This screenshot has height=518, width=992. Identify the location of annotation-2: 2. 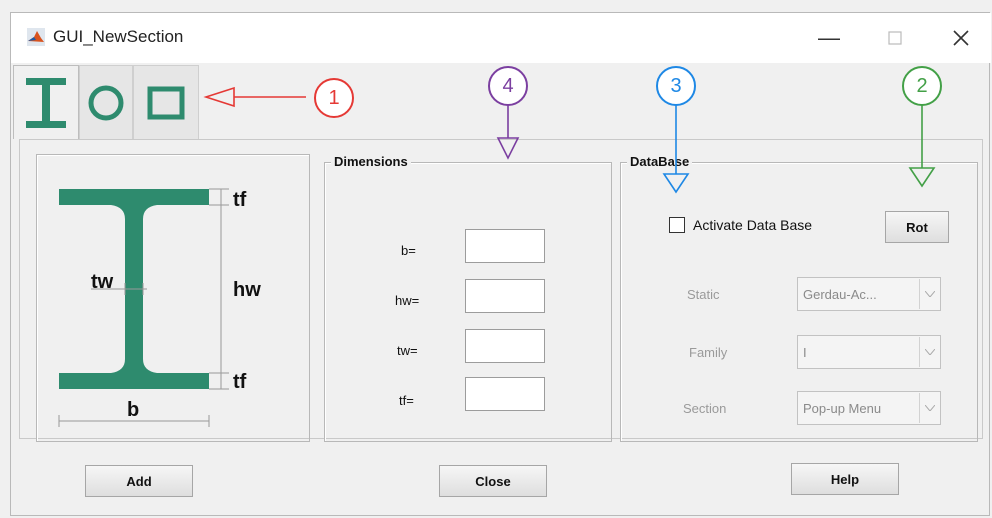
(922, 86).